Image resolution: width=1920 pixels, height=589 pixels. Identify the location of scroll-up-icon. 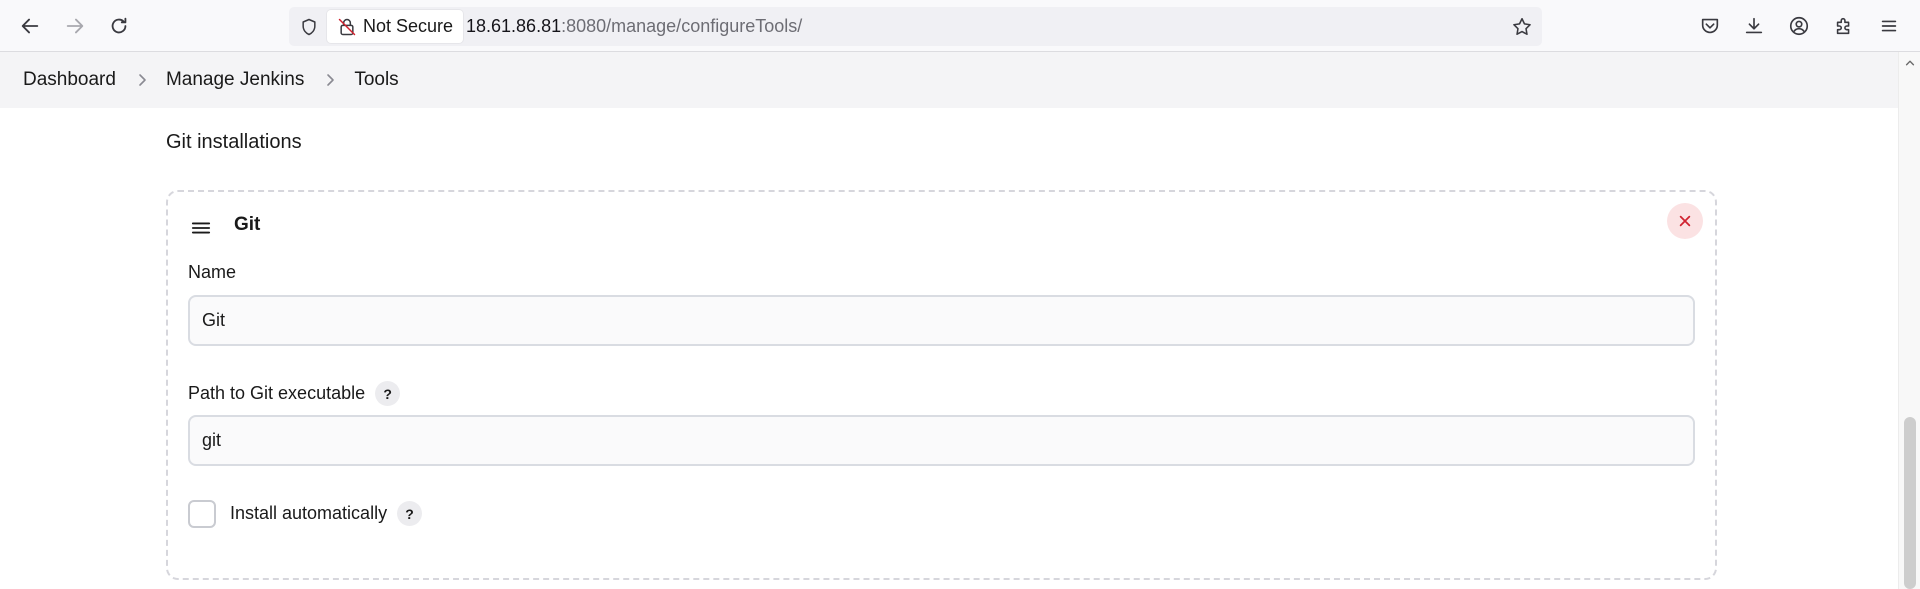
(1910, 63).